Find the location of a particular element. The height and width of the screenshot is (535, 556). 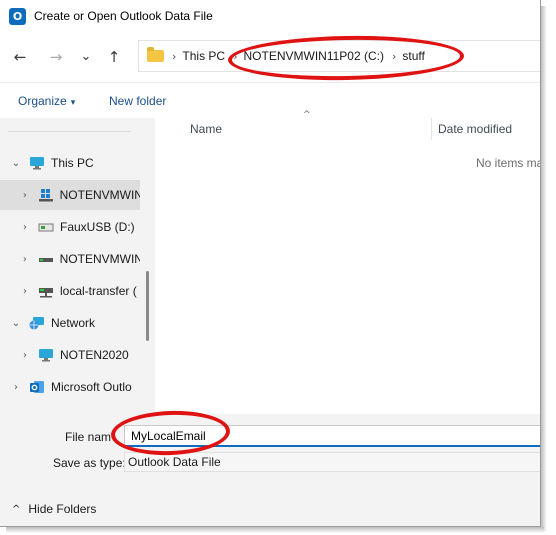

frame-shadow-bottom is located at coordinates (275, 530).